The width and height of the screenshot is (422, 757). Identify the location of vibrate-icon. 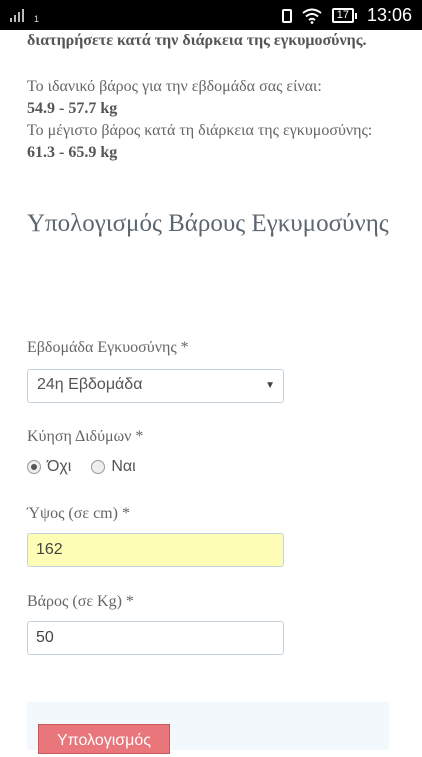
(286, 15).